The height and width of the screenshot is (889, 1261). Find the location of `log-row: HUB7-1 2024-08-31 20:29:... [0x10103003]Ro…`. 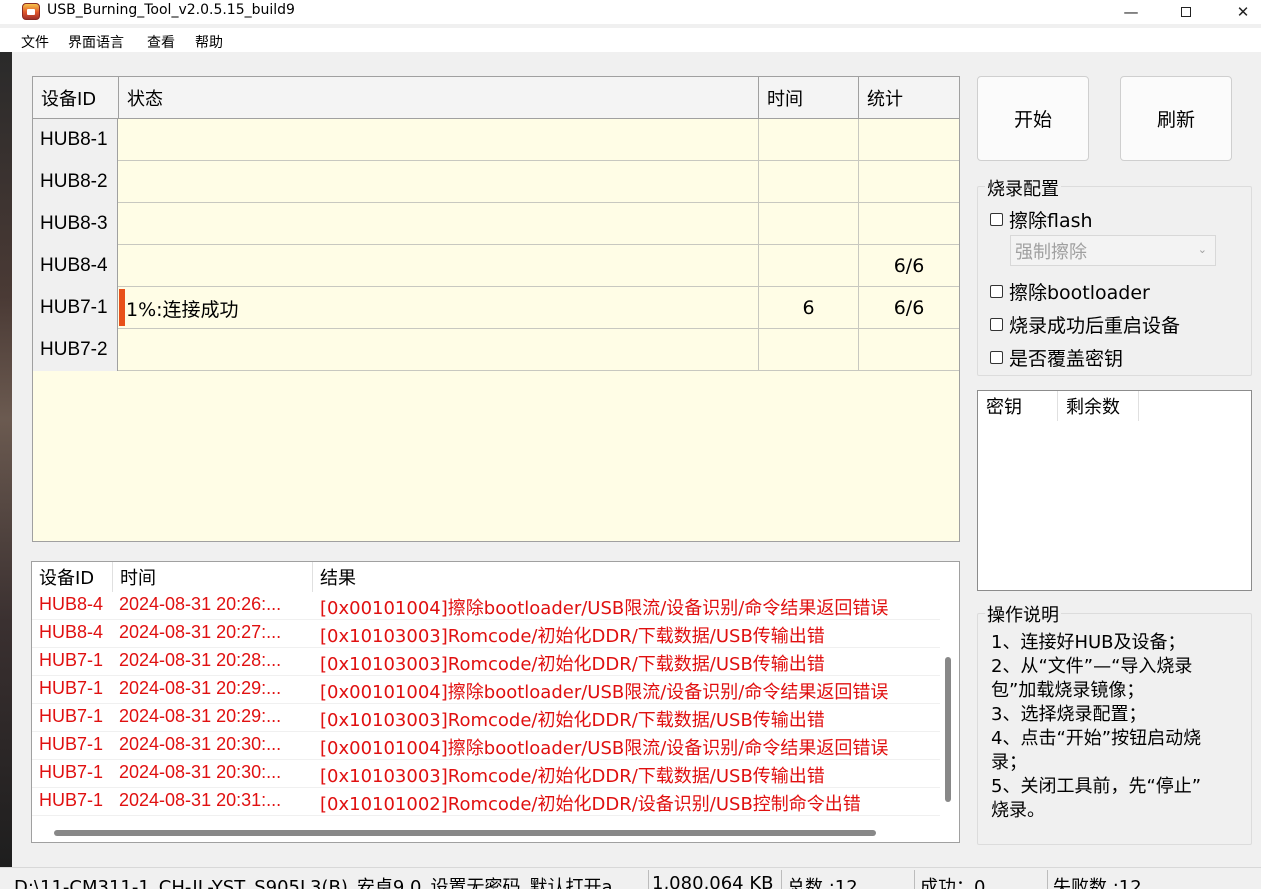

log-row: HUB7-1 2024-08-31 20:29:... [0x10103003]Ro… is located at coordinates (486, 718).